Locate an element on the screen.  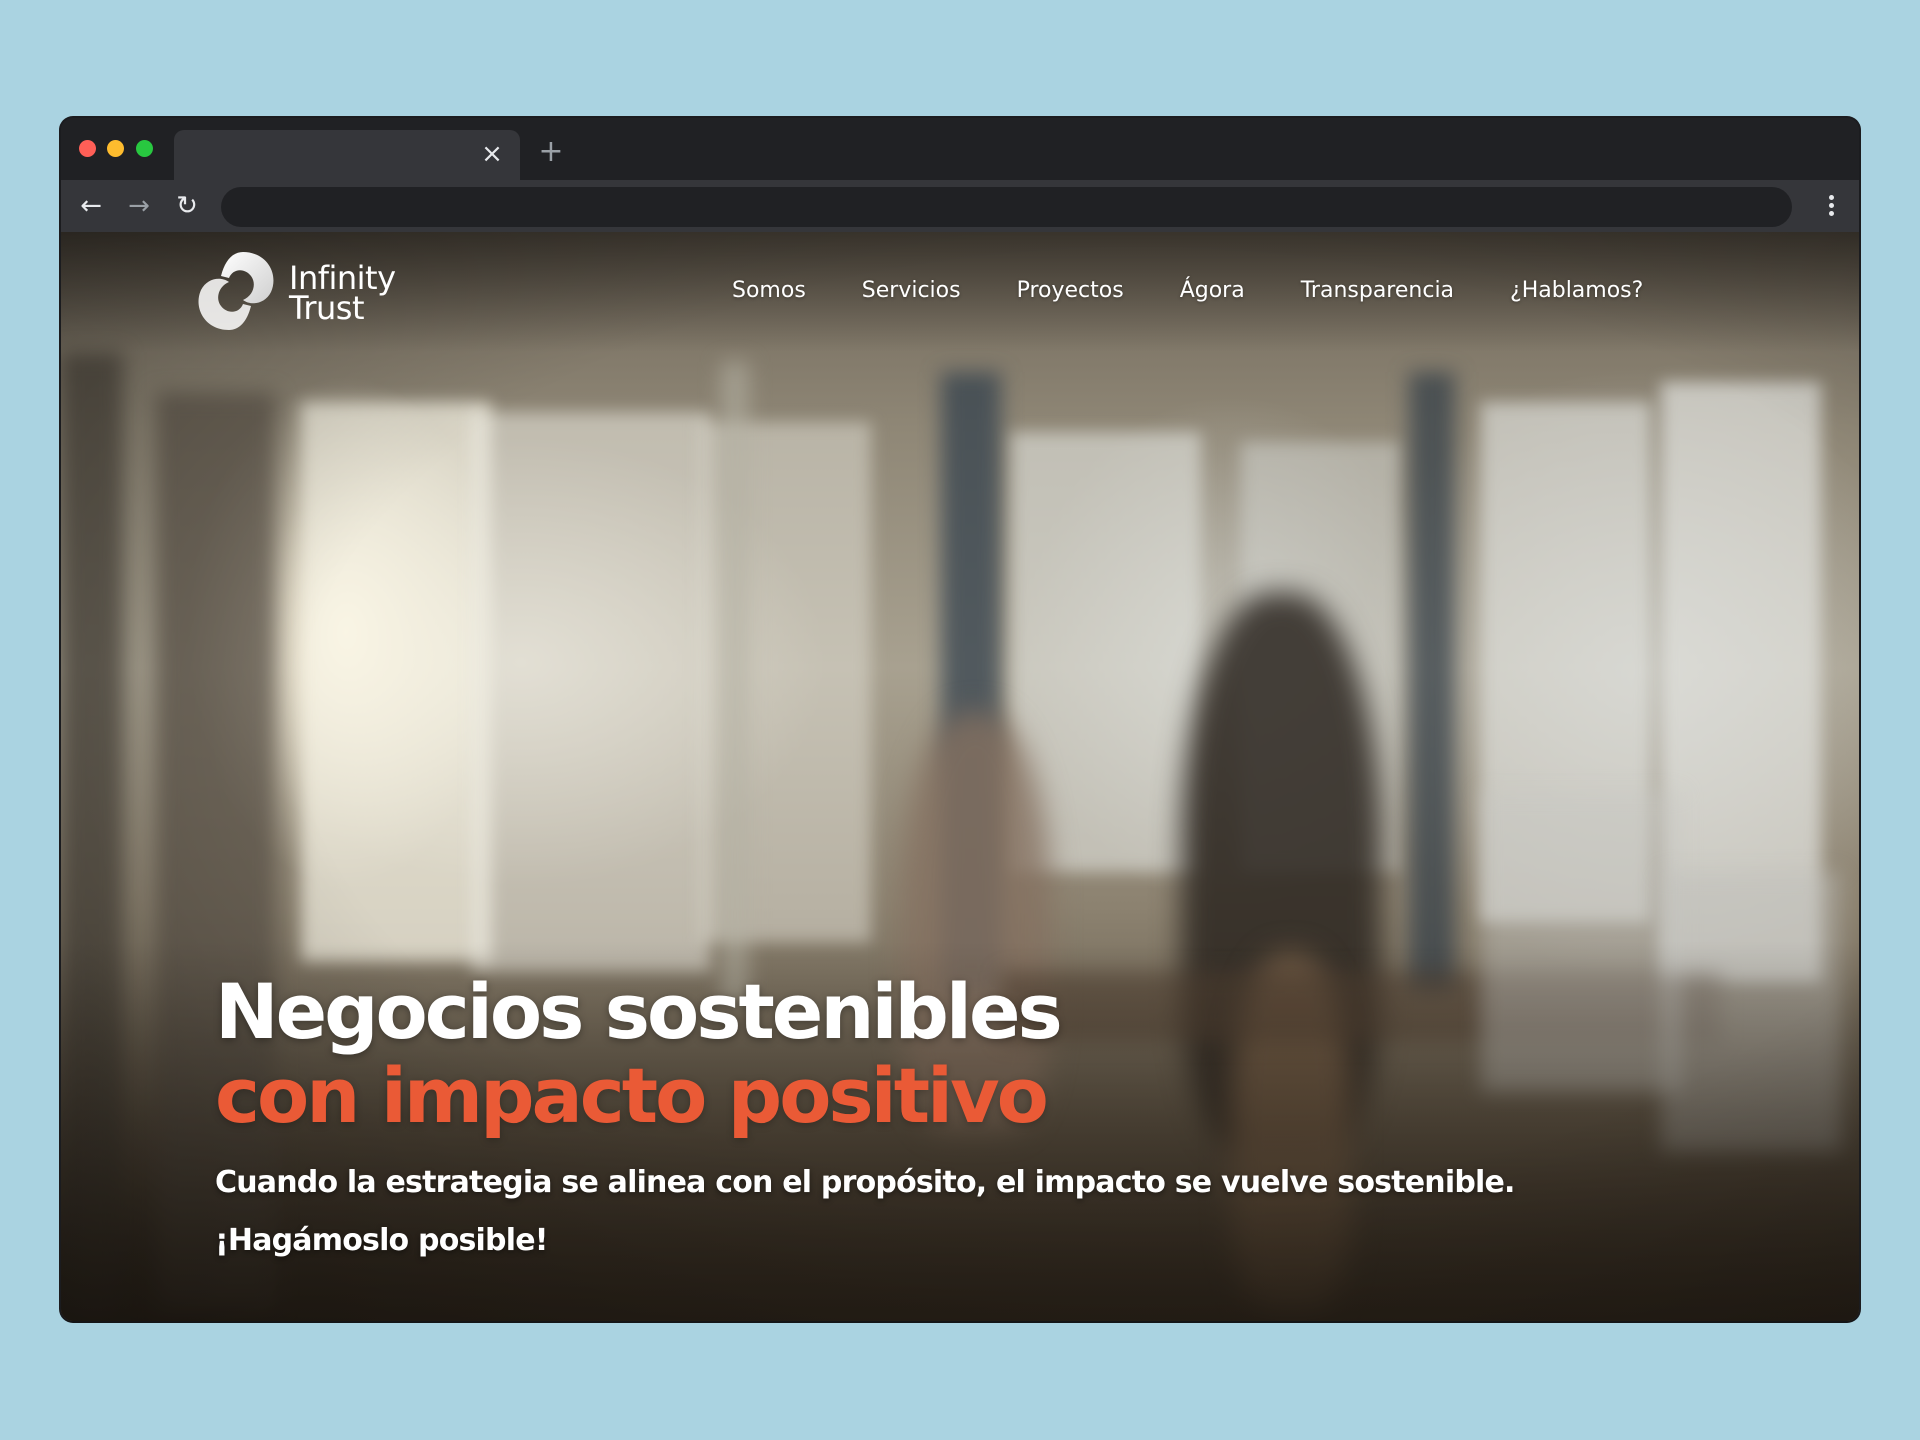
nav-link-proyectos: Proyectos is located at coordinates (1070, 291).